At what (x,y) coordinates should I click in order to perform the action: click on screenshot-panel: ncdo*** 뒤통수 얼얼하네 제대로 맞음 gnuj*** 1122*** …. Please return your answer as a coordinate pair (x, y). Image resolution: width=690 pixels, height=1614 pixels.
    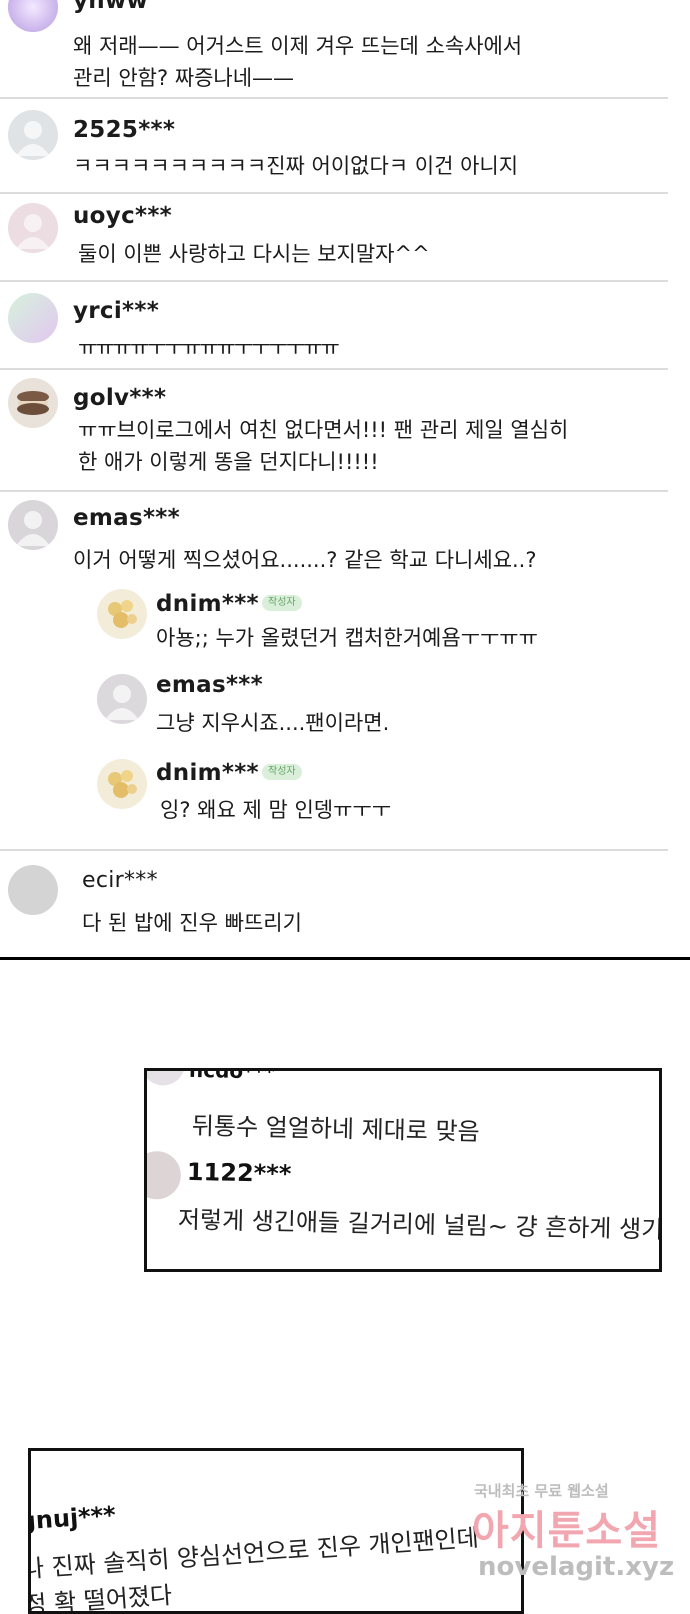
    Looking at the image, I should click on (403, 1170).